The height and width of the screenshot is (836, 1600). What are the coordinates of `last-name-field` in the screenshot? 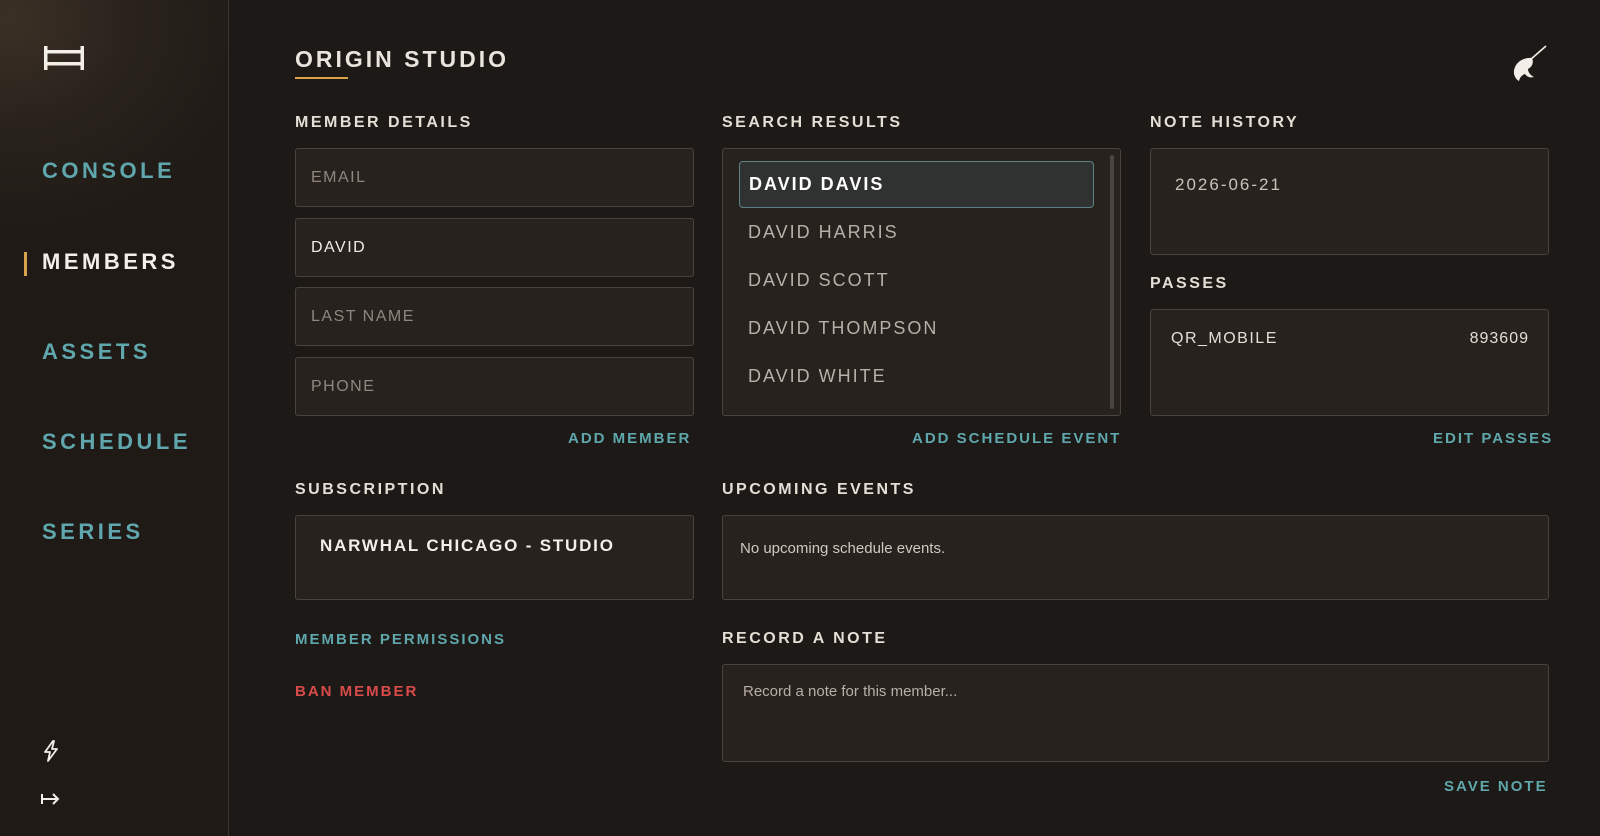 It's located at (494, 316).